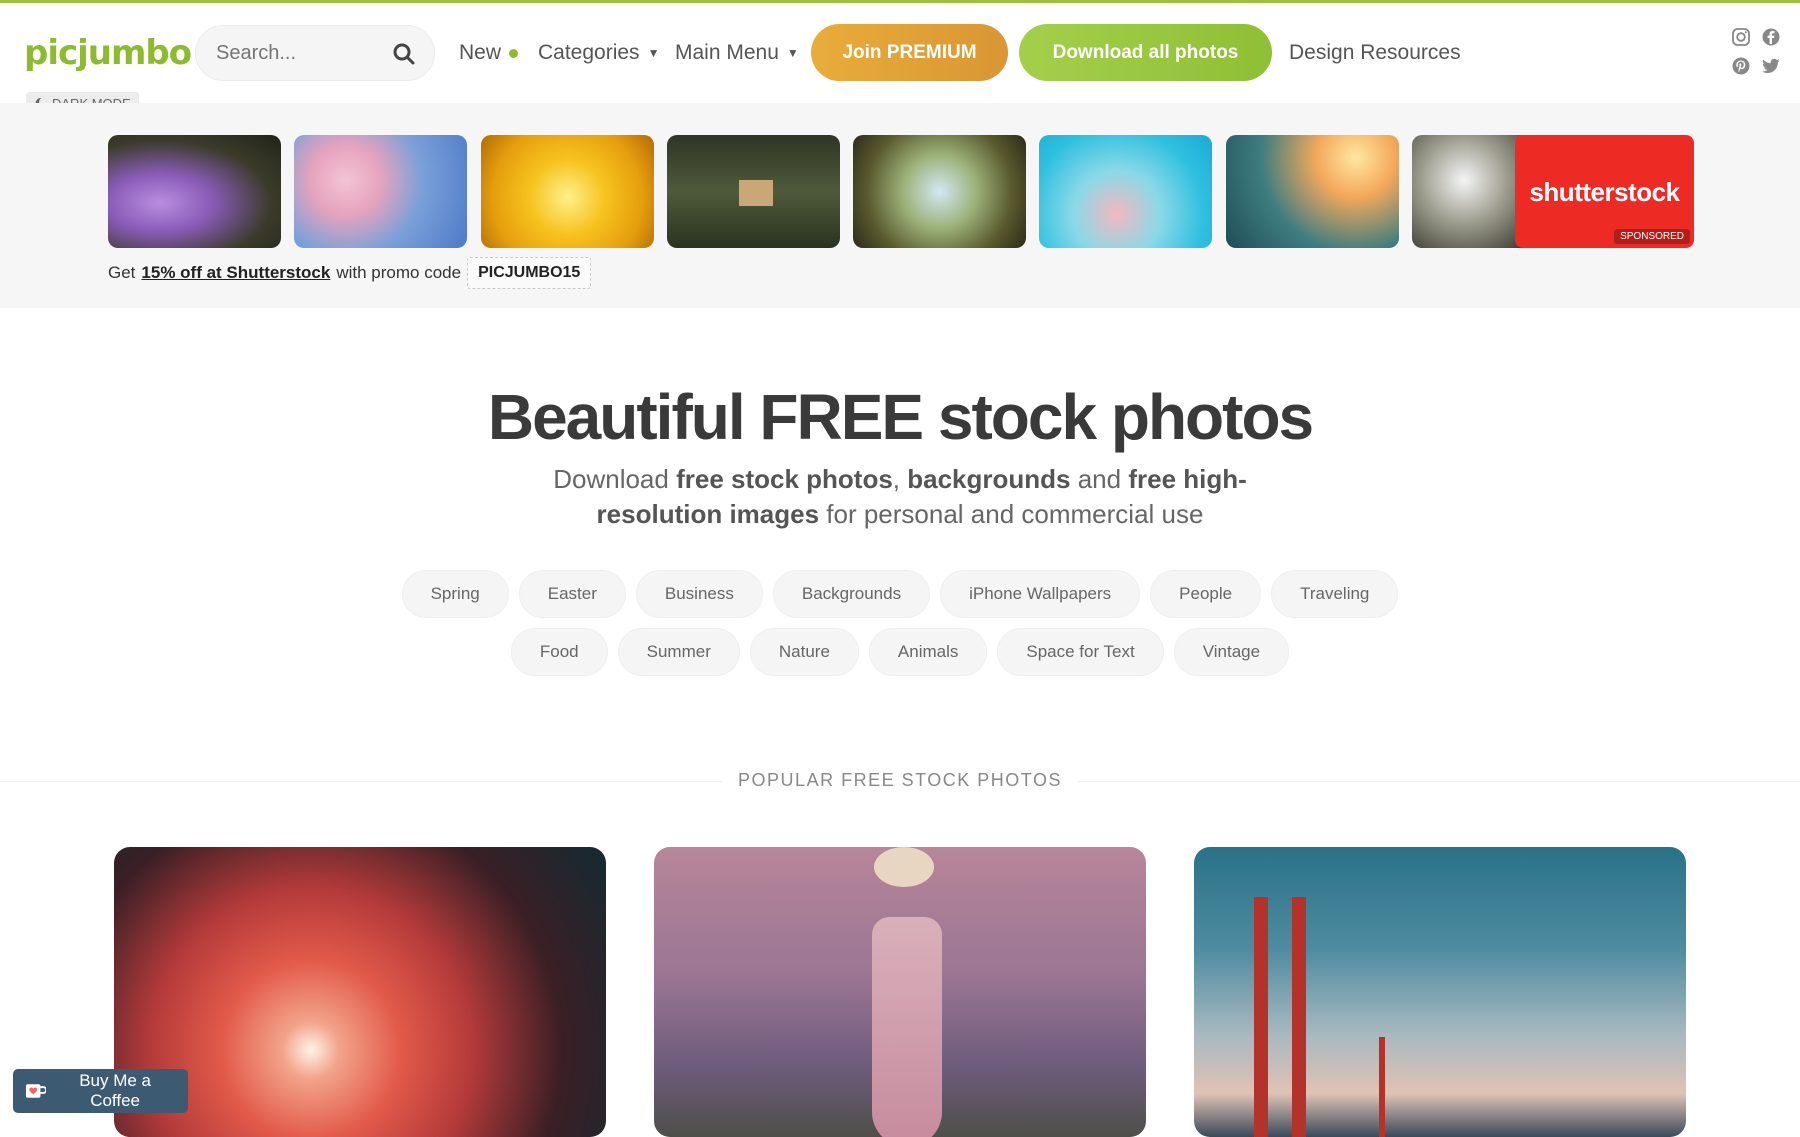  I want to click on search-box, so click(315, 53).